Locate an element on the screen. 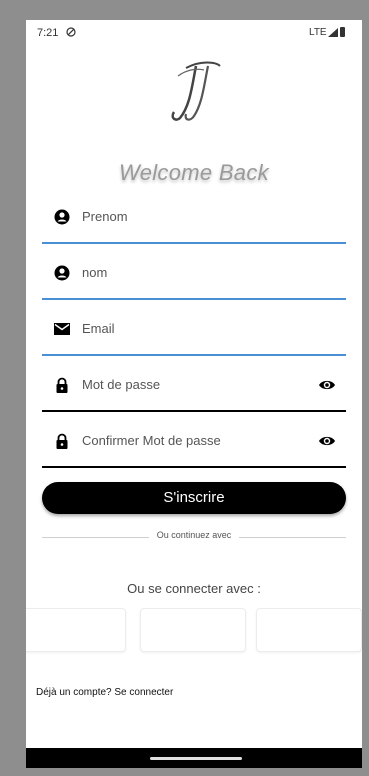 The image size is (369, 776). confirm-password-placeholder: Confirmer Mot de passe is located at coordinates (151, 440).